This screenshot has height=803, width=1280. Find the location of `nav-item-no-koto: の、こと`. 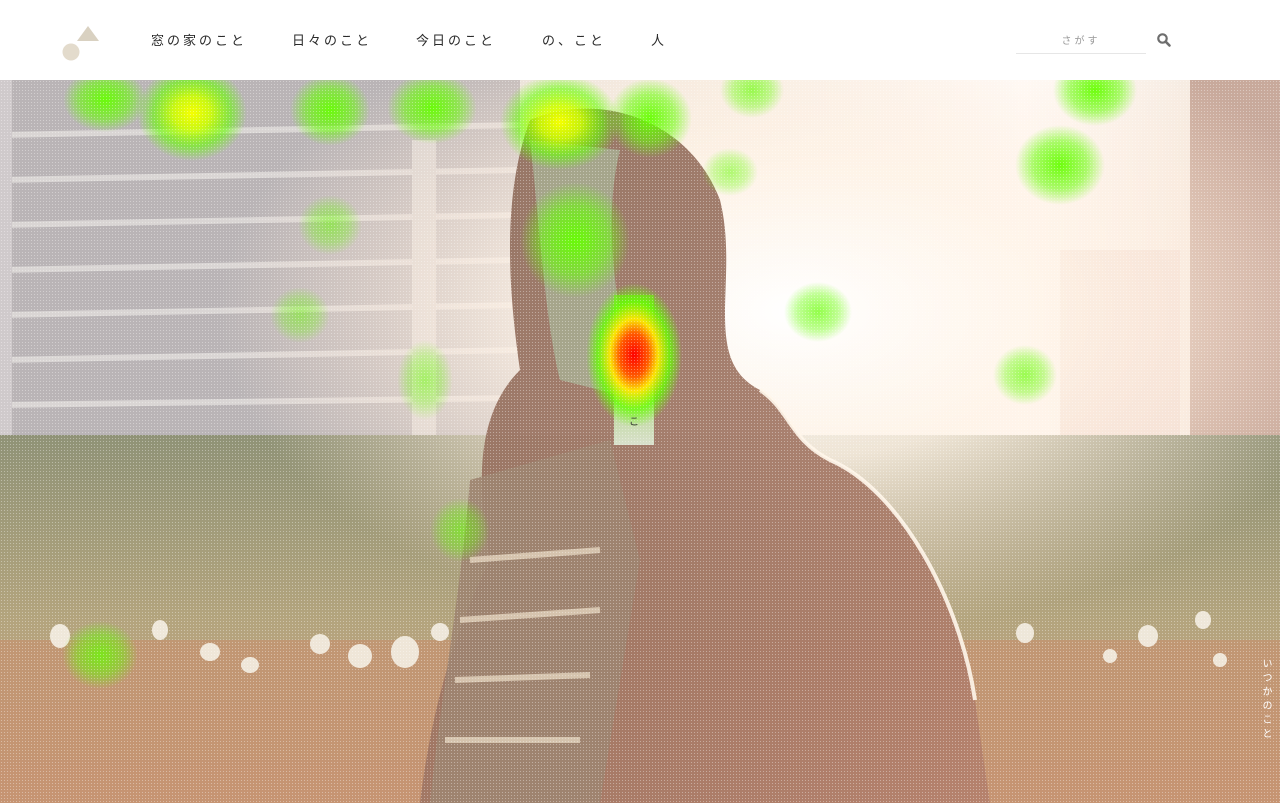

nav-item-no-koto: の、こと is located at coordinates (574, 39).